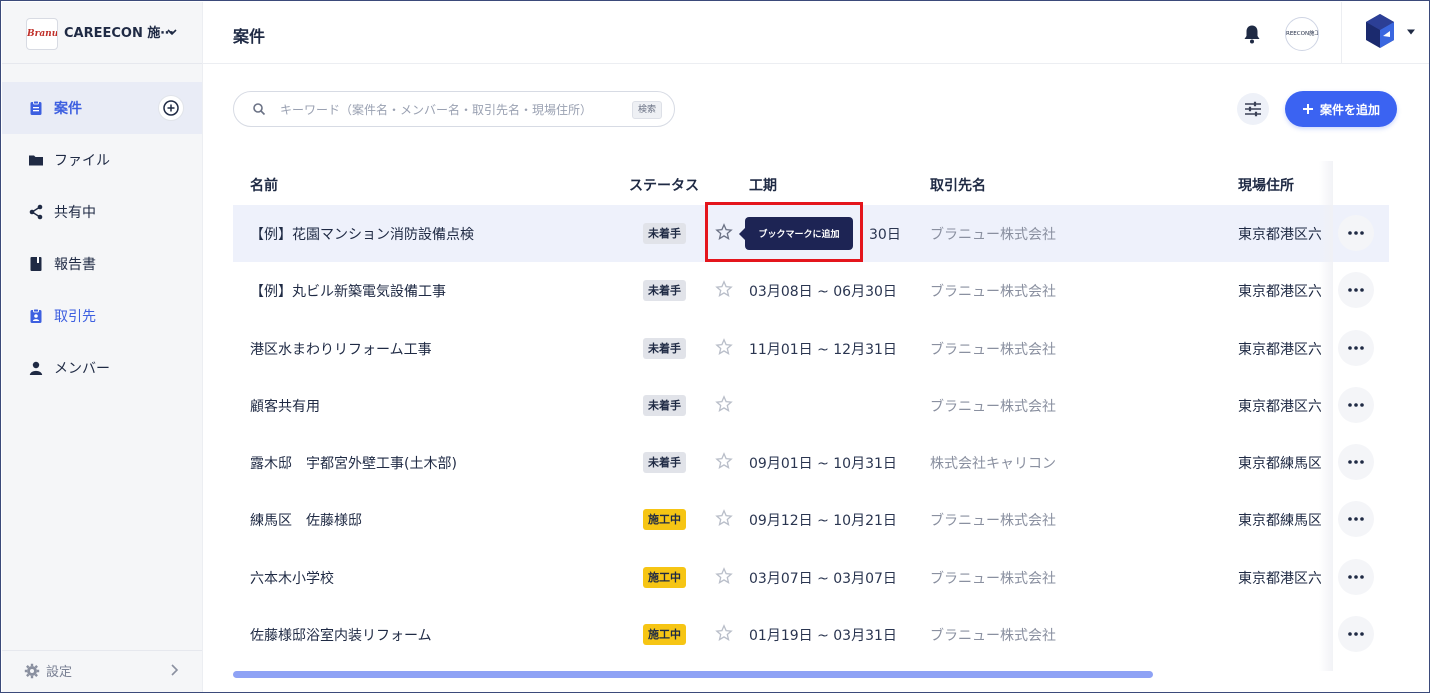 This screenshot has height=693, width=1430. Describe the element at coordinates (102, 108) in the screenshot. I see `sidebar-item-projects: 案件` at that location.